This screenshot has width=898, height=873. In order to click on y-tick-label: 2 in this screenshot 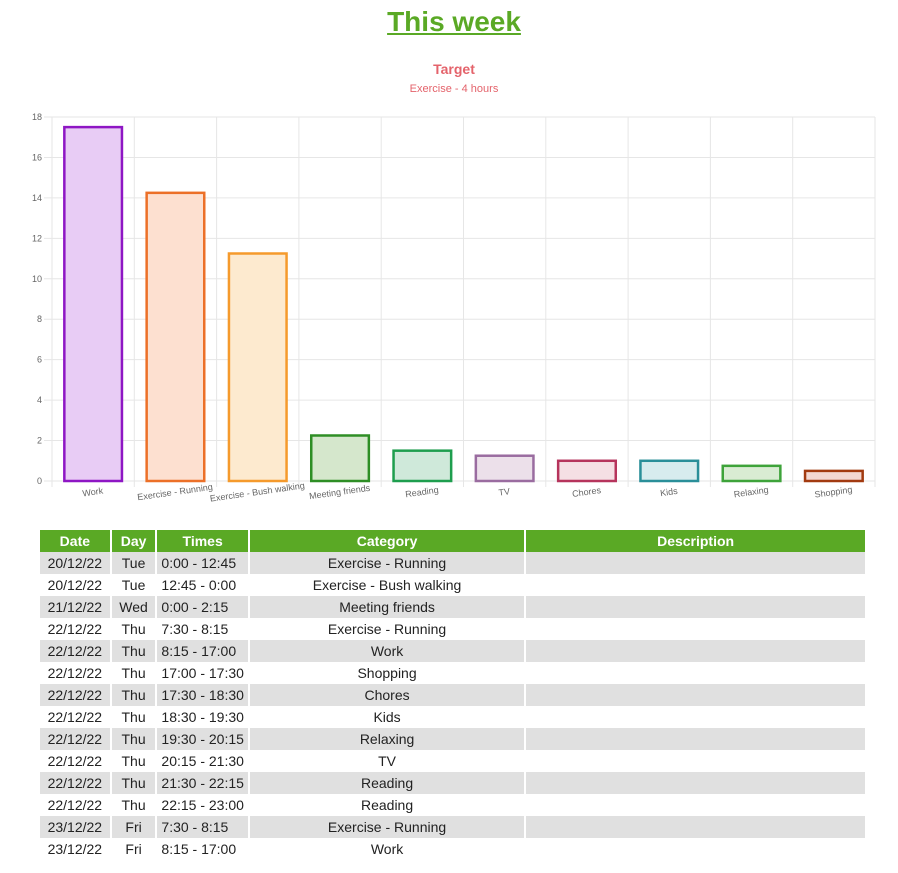, I will do `click(39, 441)`.